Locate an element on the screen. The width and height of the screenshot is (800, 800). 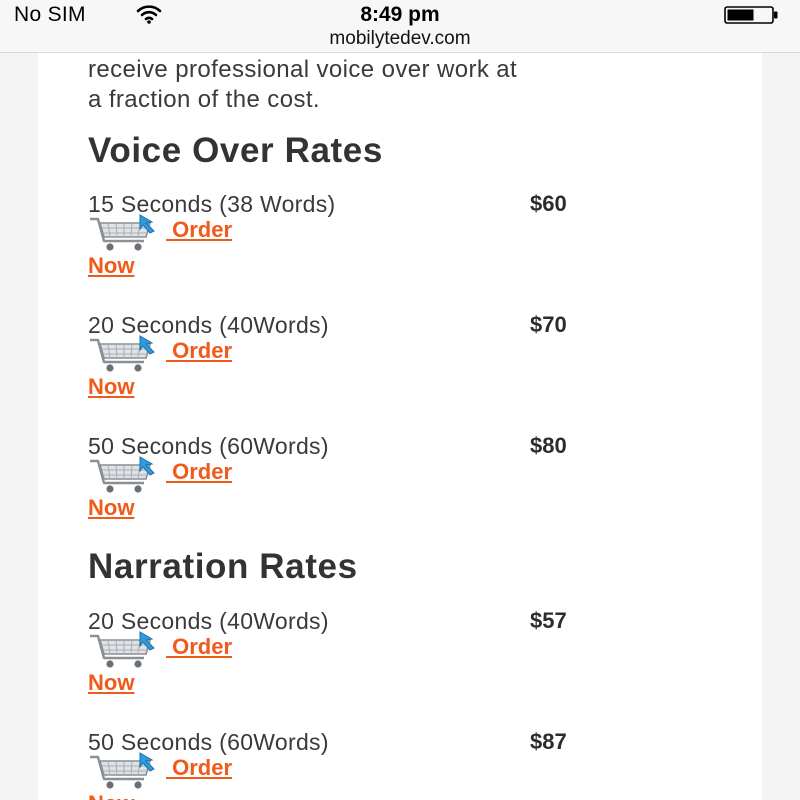
clock: 8:49 pm is located at coordinates (400, 14).